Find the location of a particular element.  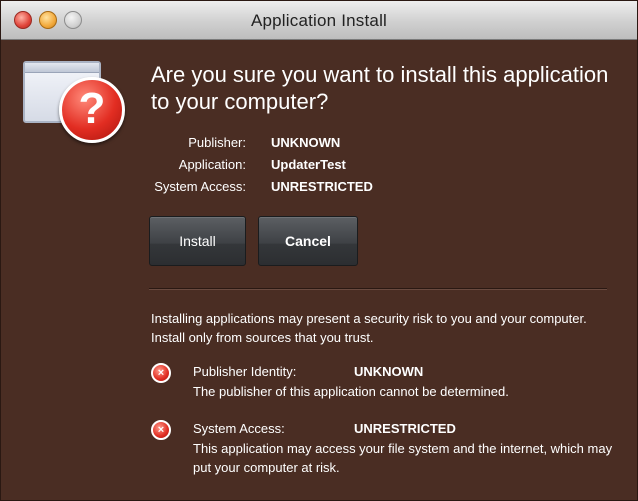

install-button: Install is located at coordinates (197, 241).